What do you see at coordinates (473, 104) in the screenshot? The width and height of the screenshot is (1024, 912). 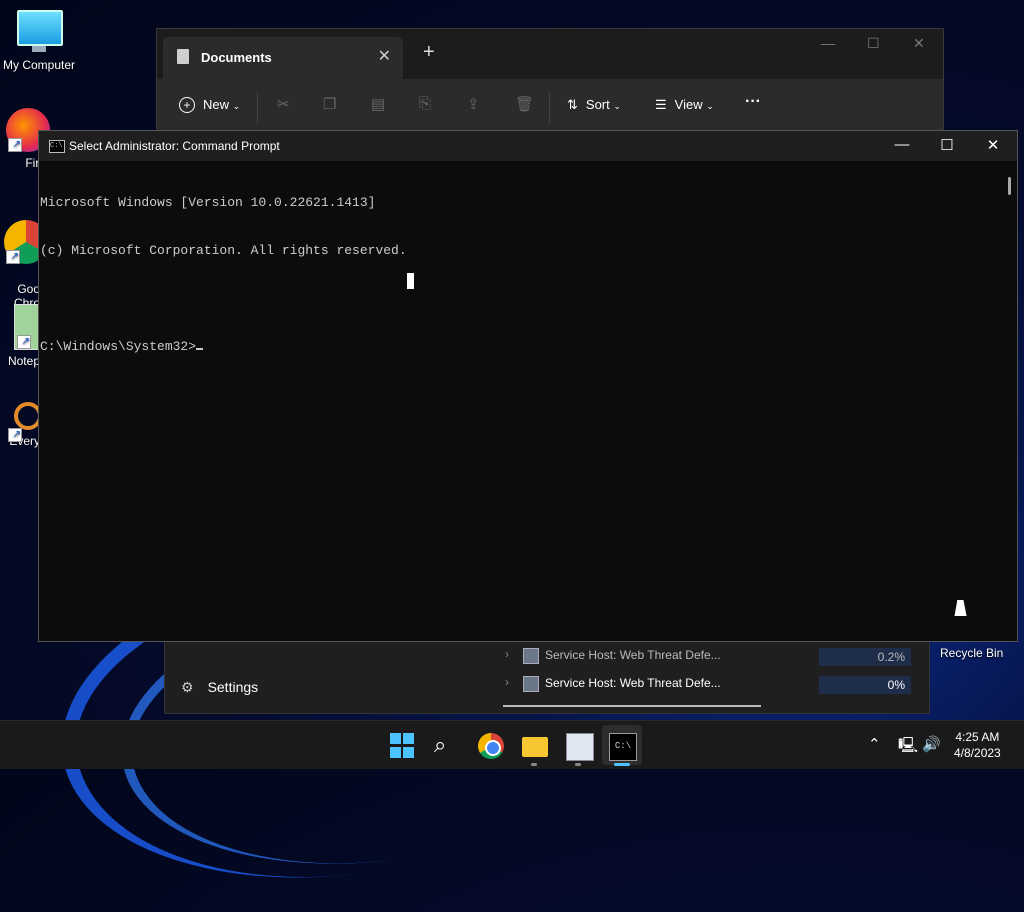 I see `share-icon: ⇪` at bounding box center [473, 104].